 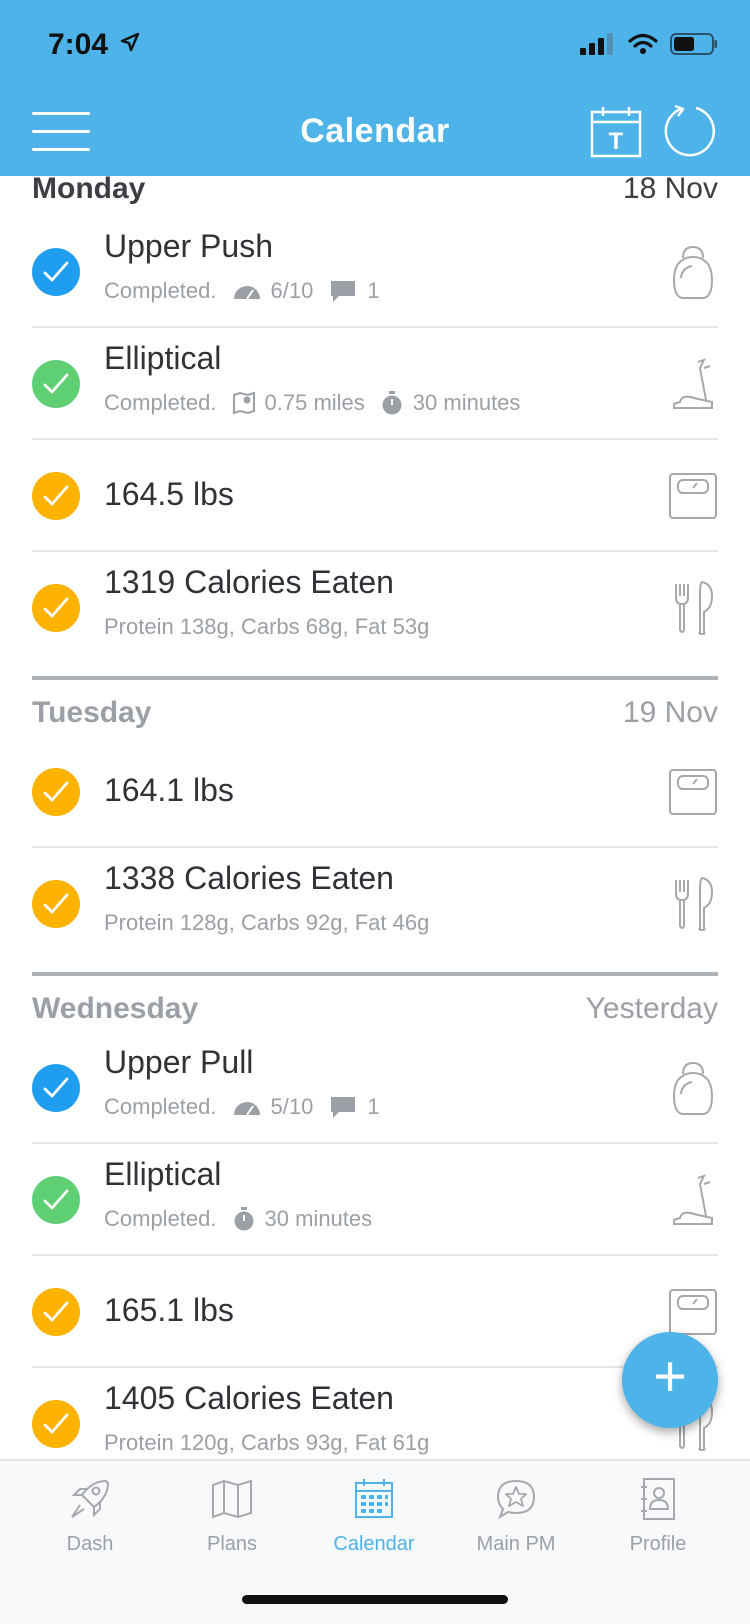 What do you see at coordinates (292, 1106) in the screenshot?
I see `rpe-value: 5/10` at bounding box center [292, 1106].